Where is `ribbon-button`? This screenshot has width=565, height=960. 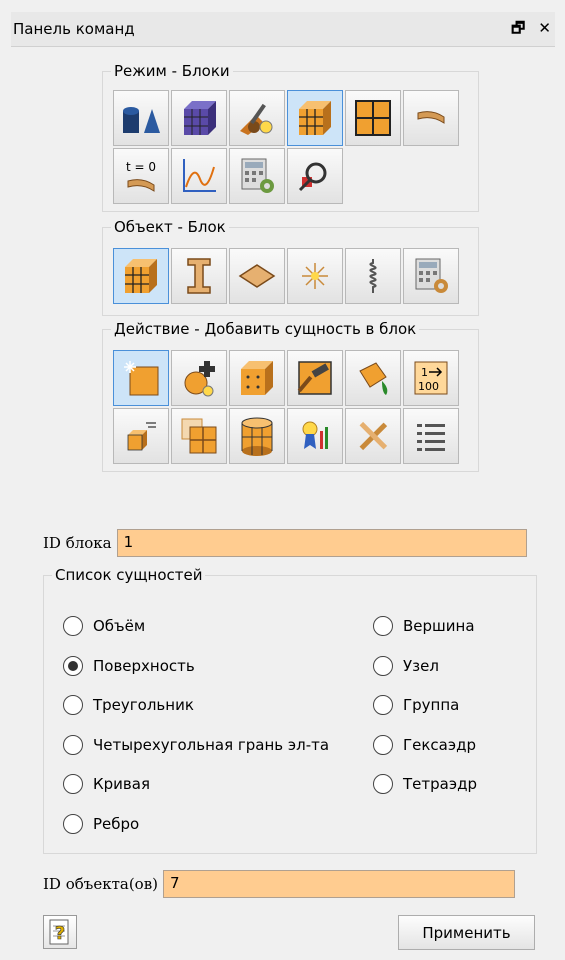
ribbon-button is located at coordinates (315, 436).